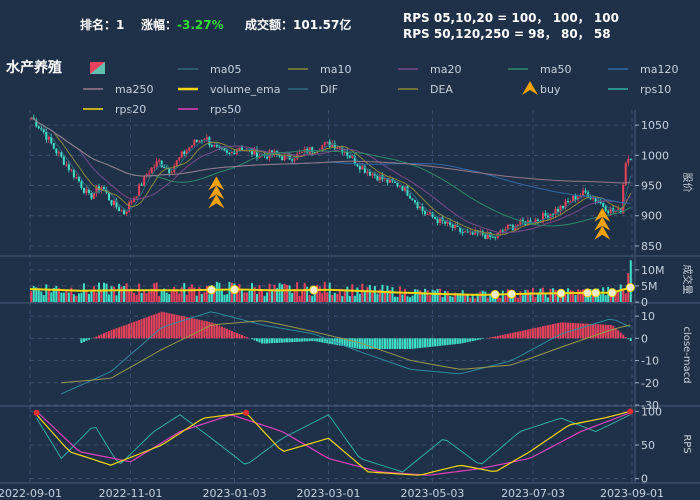 Image resolution: width=700 pixels, height=500 pixels. What do you see at coordinates (335, 69) in the screenshot?
I see `legend-label-ma10: ma10` at bounding box center [335, 69].